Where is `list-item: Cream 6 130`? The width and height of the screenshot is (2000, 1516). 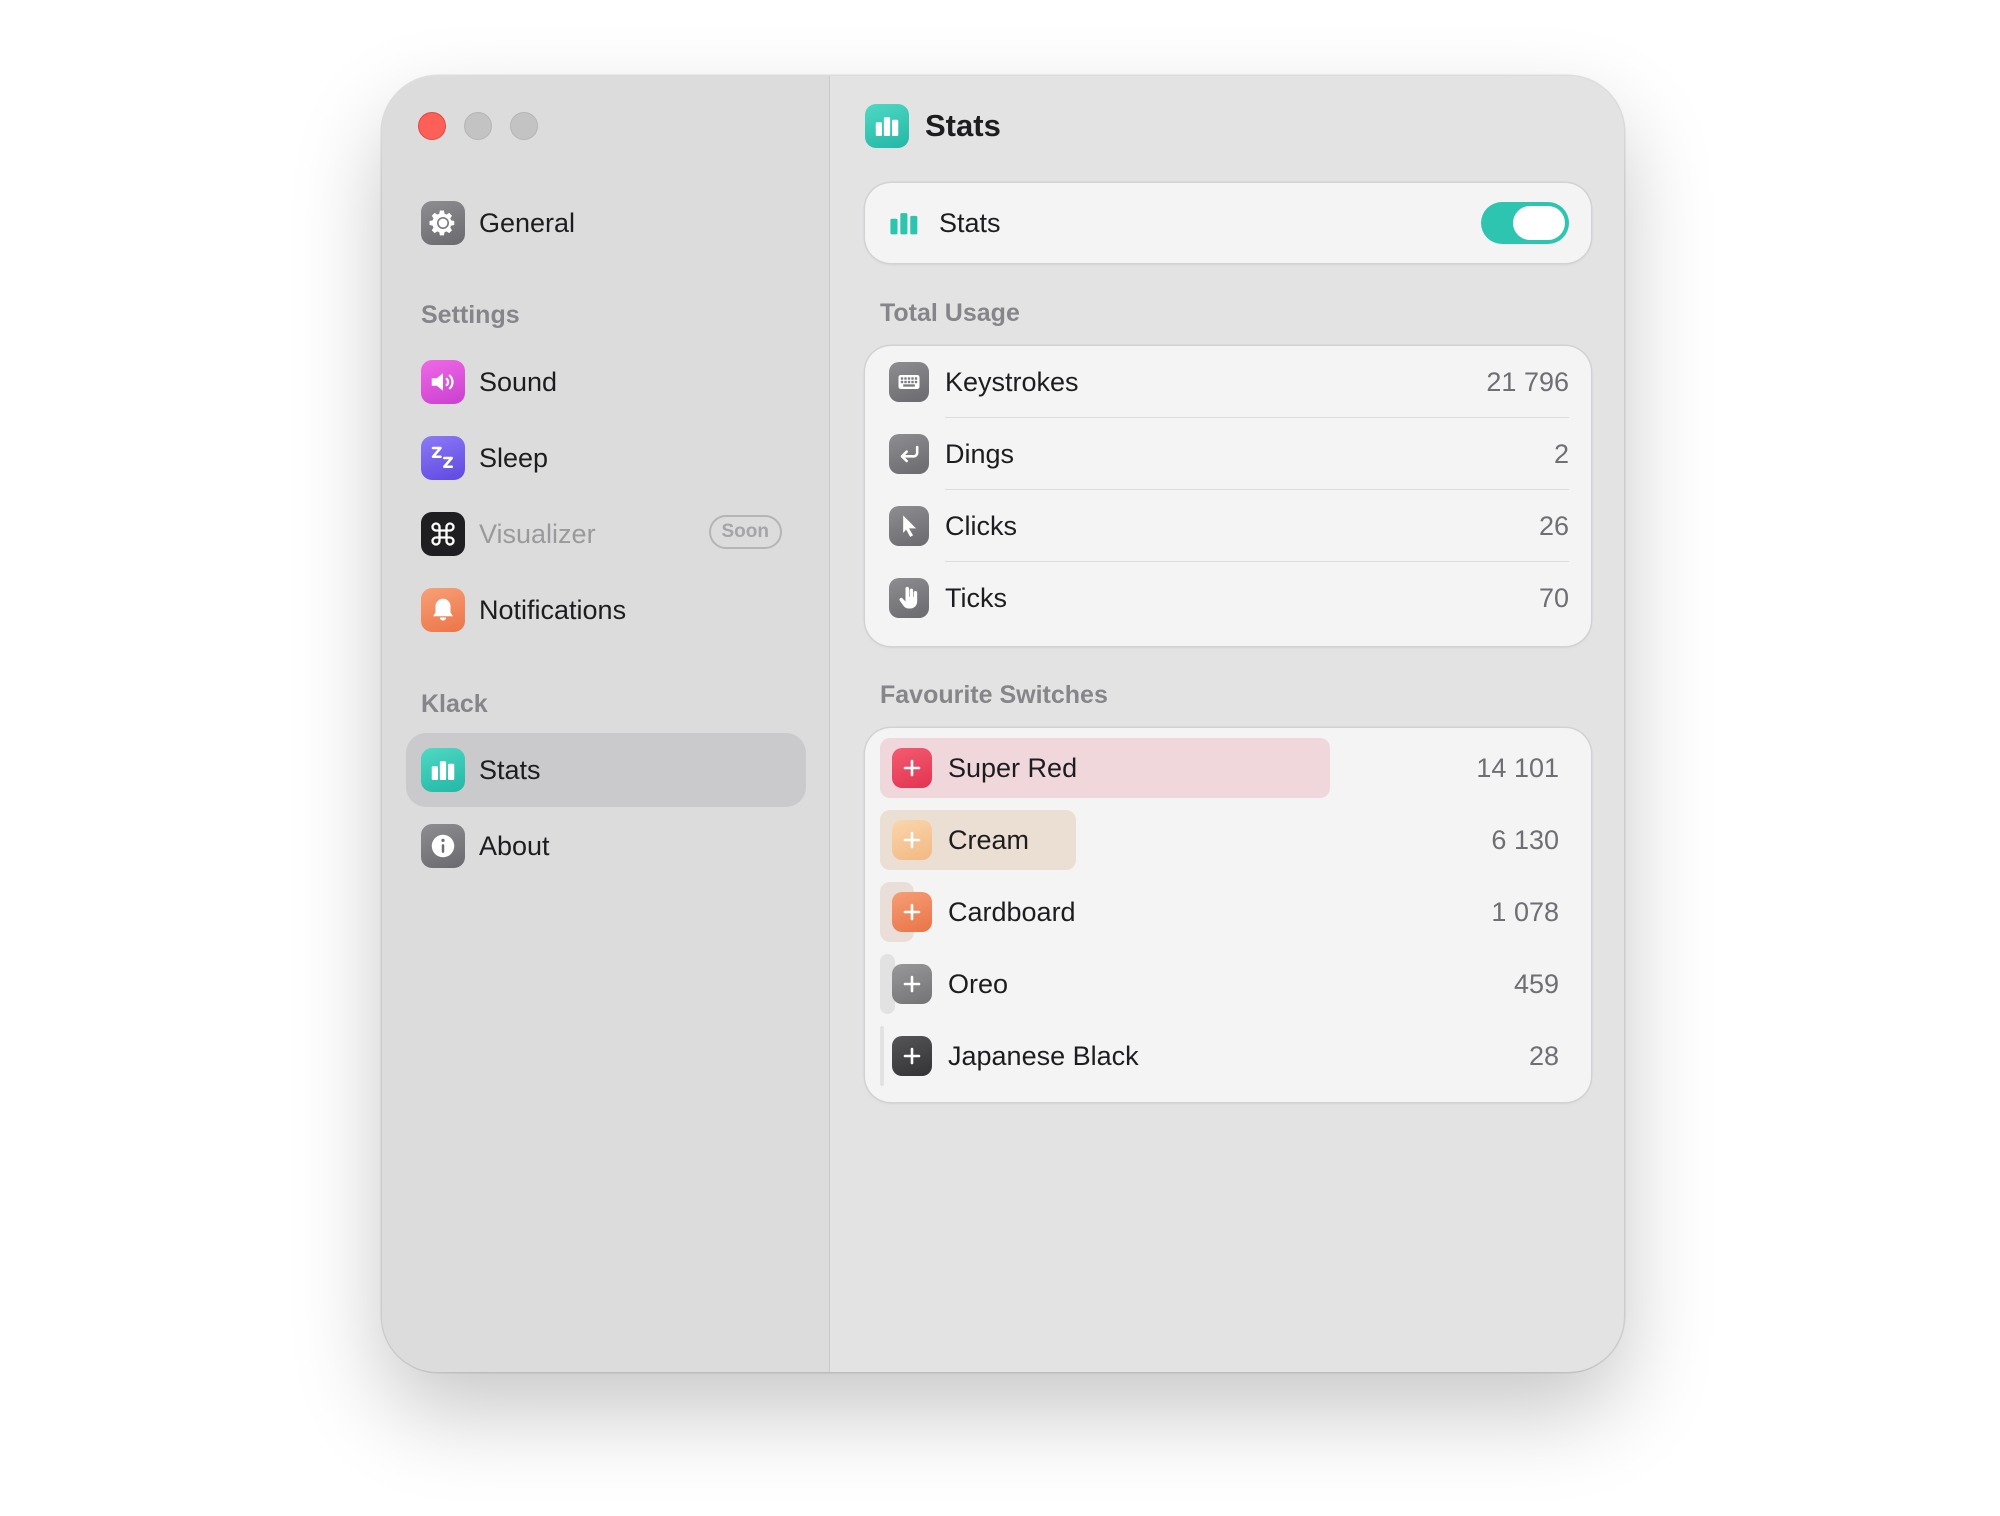 list-item: Cream 6 130 is located at coordinates (1219, 840).